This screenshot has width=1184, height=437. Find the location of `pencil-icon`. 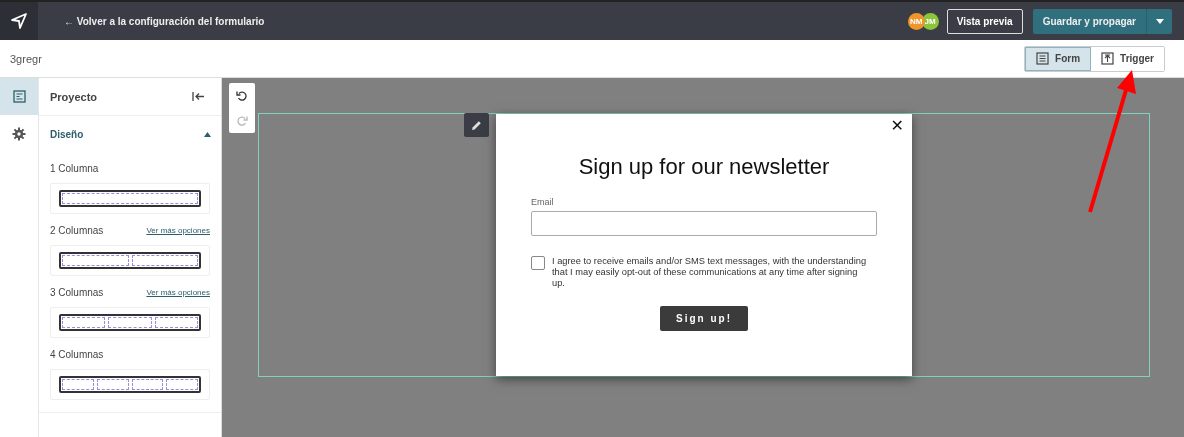

pencil-icon is located at coordinates (476, 125).